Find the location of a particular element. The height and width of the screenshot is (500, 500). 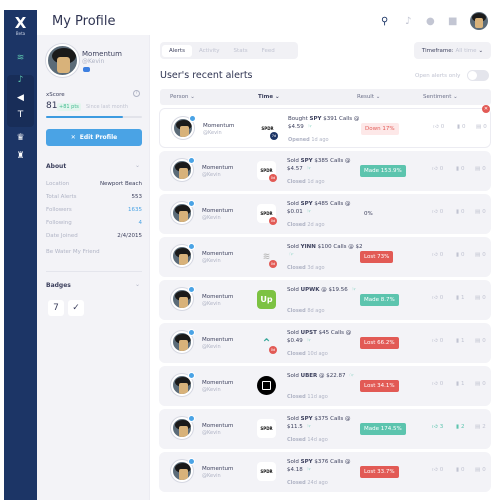

alert-title: Sold SPY $376 Calls @ $4.18 ☞ is located at coordinates (326, 466).